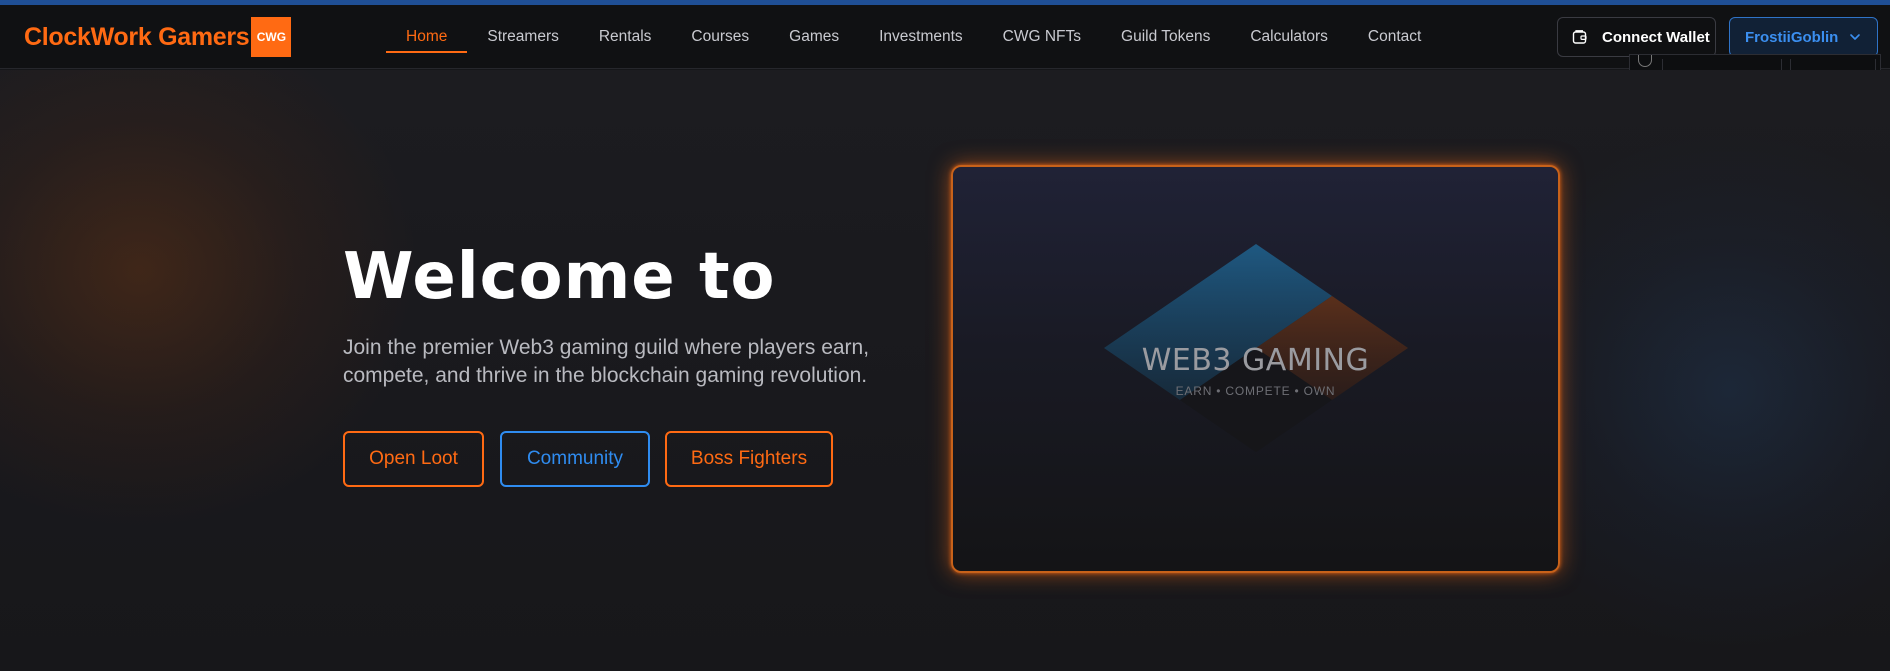 The image size is (1890, 671). I want to click on nav-item-calculators: Calculators, so click(1289, 37).